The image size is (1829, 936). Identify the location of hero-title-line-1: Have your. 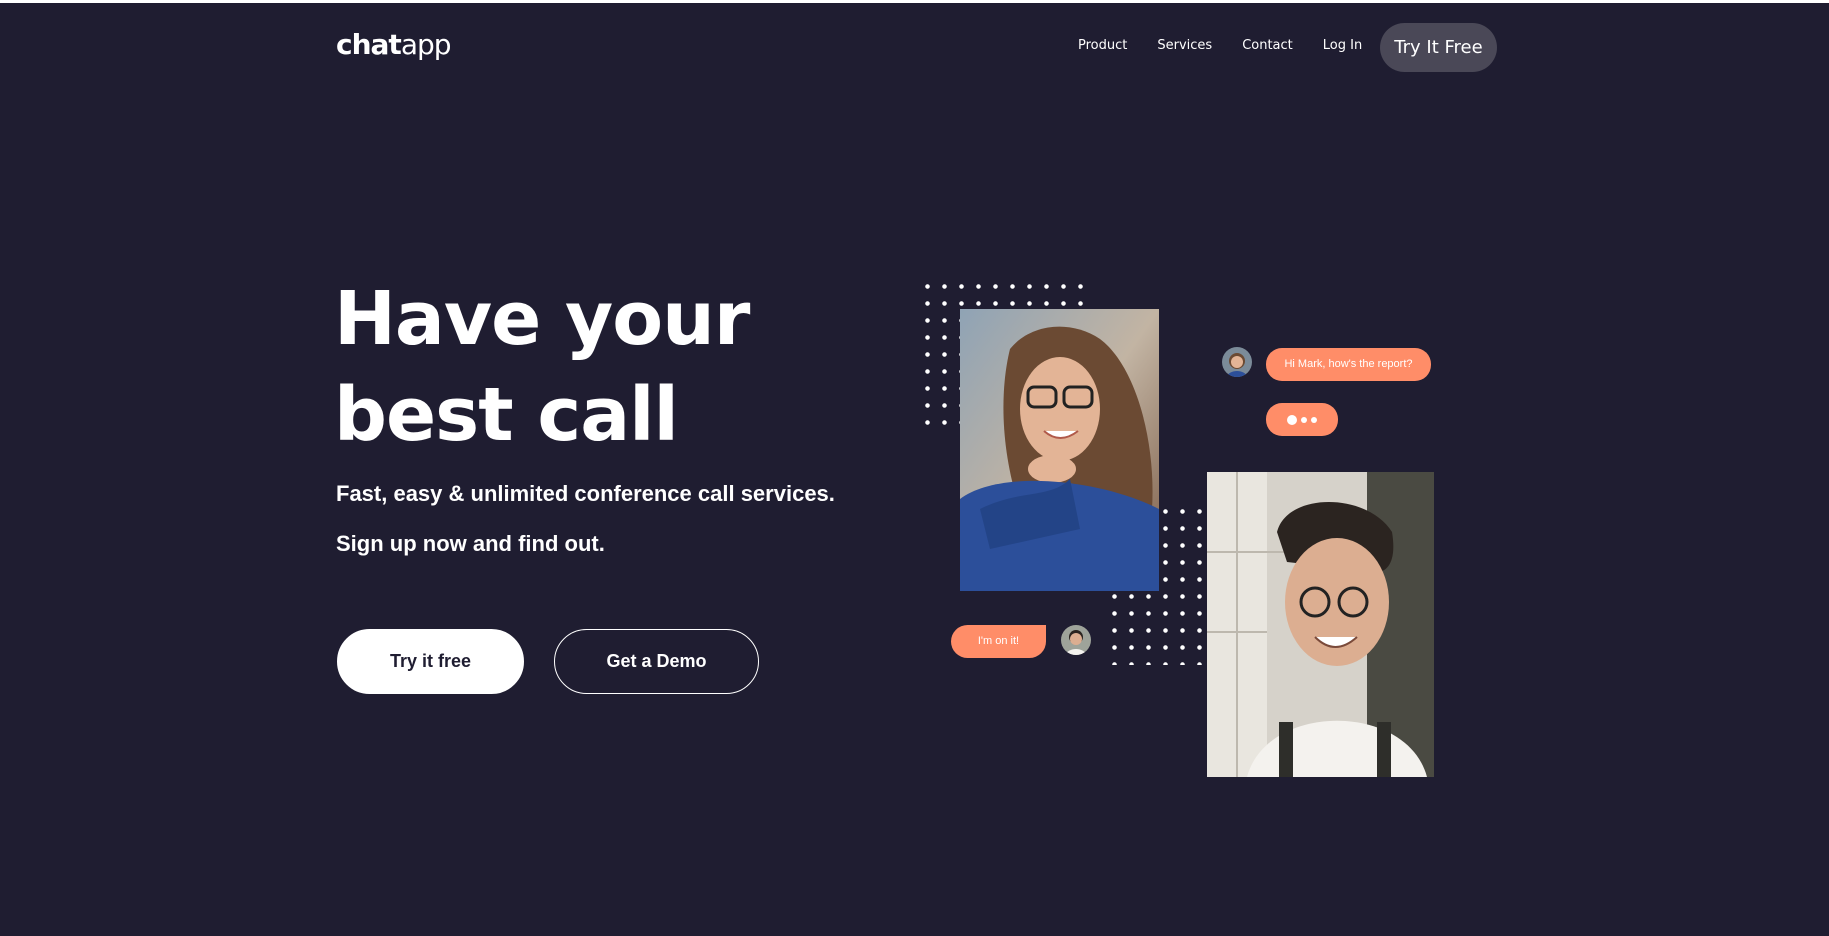
(542, 319).